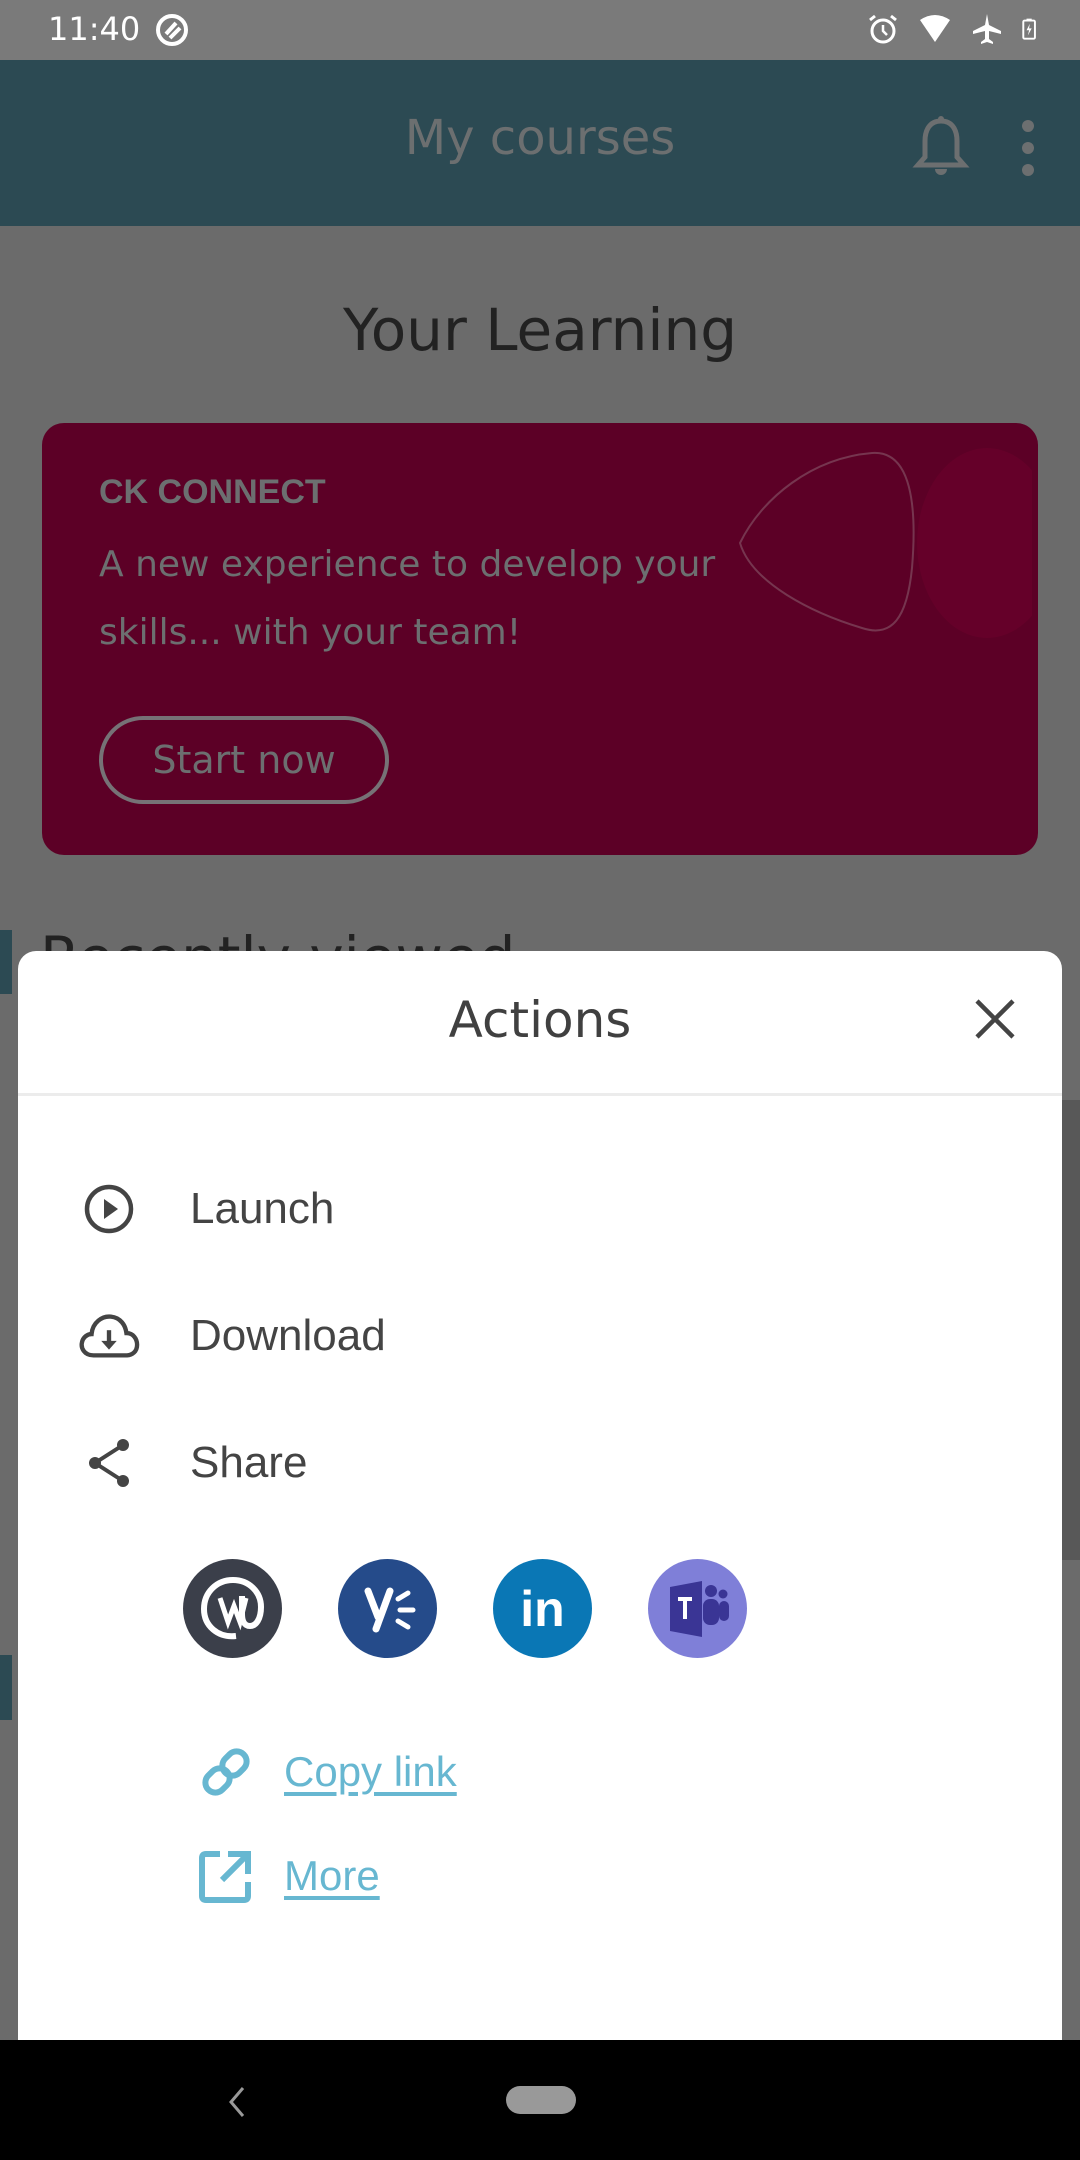 The image size is (1080, 2160). What do you see at coordinates (212, 492) in the screenshot?
I see `promo-kicker: CK CONNECT` at bounding box center [212, 492].